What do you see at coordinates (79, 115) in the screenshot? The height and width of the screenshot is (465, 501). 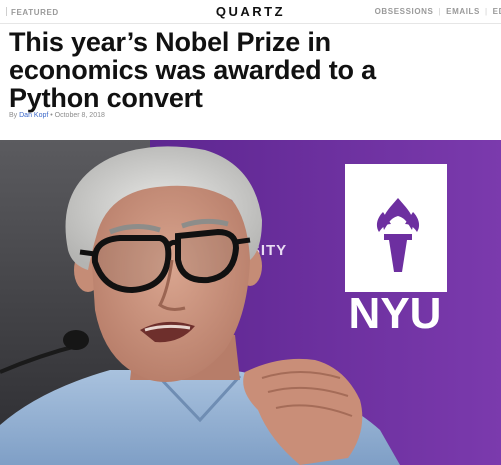 I see `publish-date: October 8, 2018` at bounding box center [79, 115].